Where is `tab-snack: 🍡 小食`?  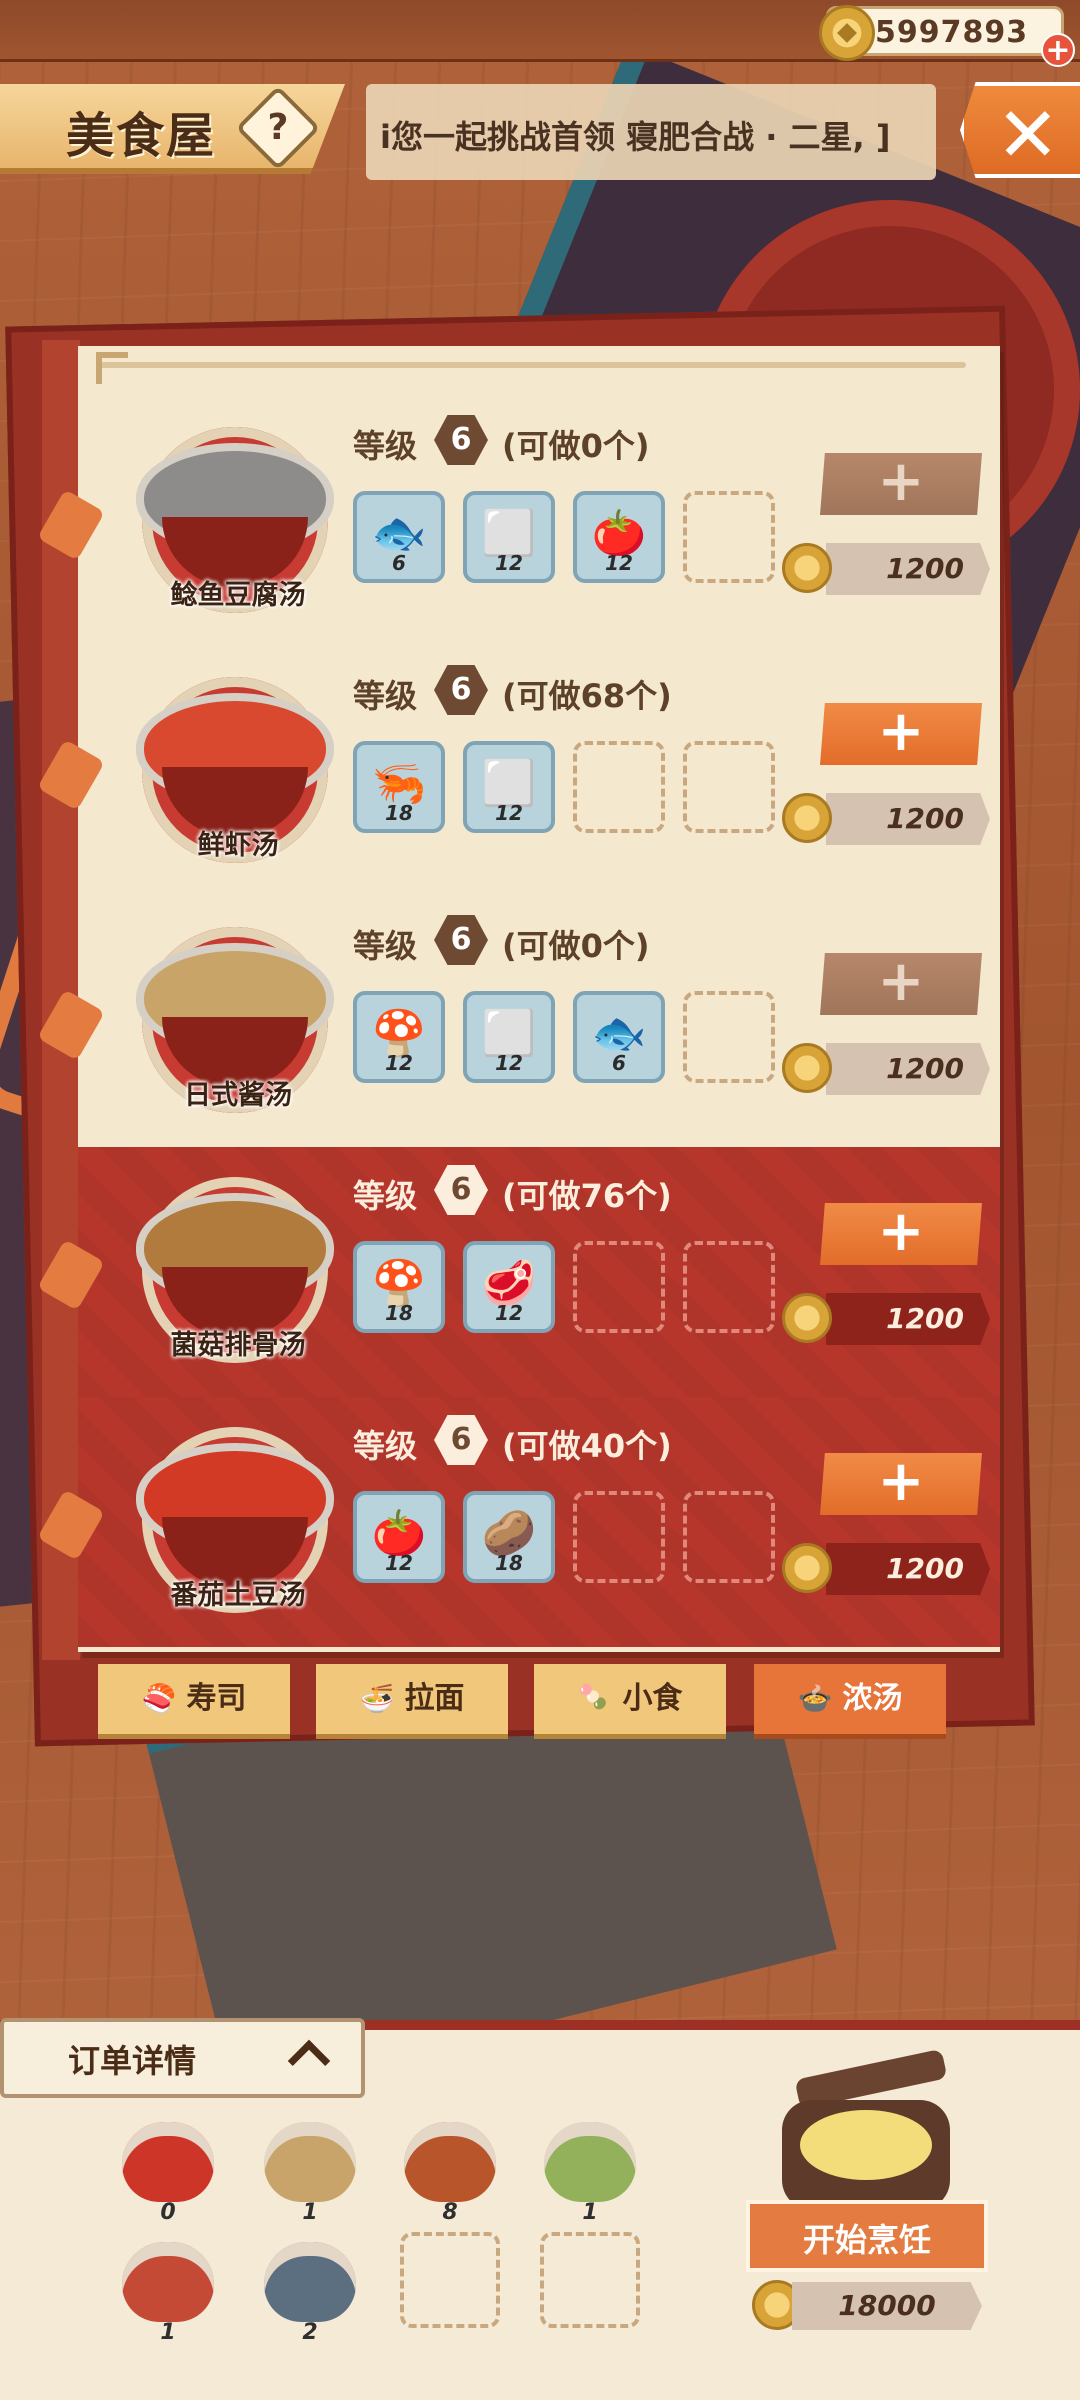
tab-snack: 🍡 小食 is located at coordinates (630, 1699).